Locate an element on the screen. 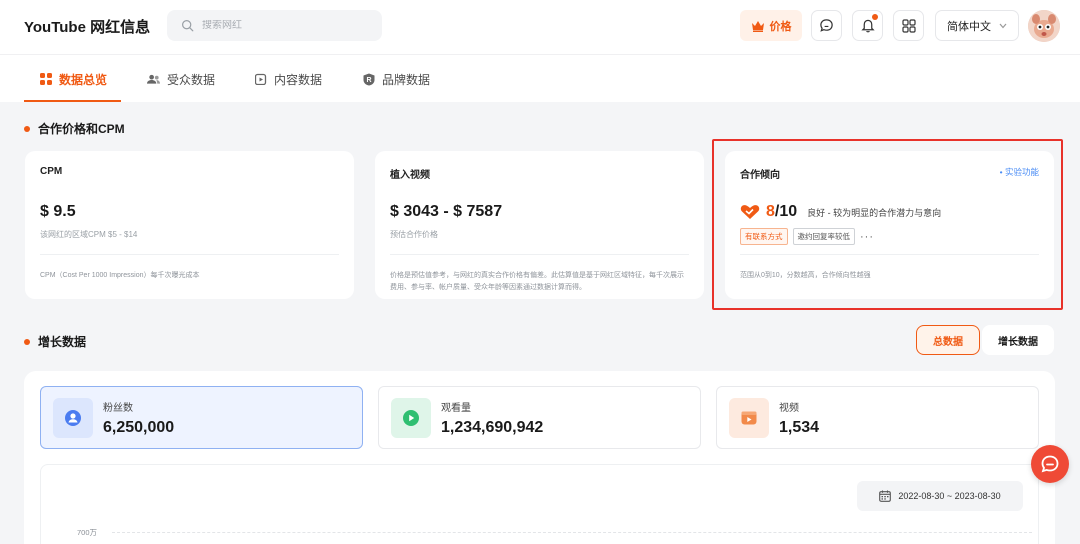 The height and width of the screenshot is (544, 1080). metric-followers: 粉丝数 6,250,000 is located at coordinates (201, 417).